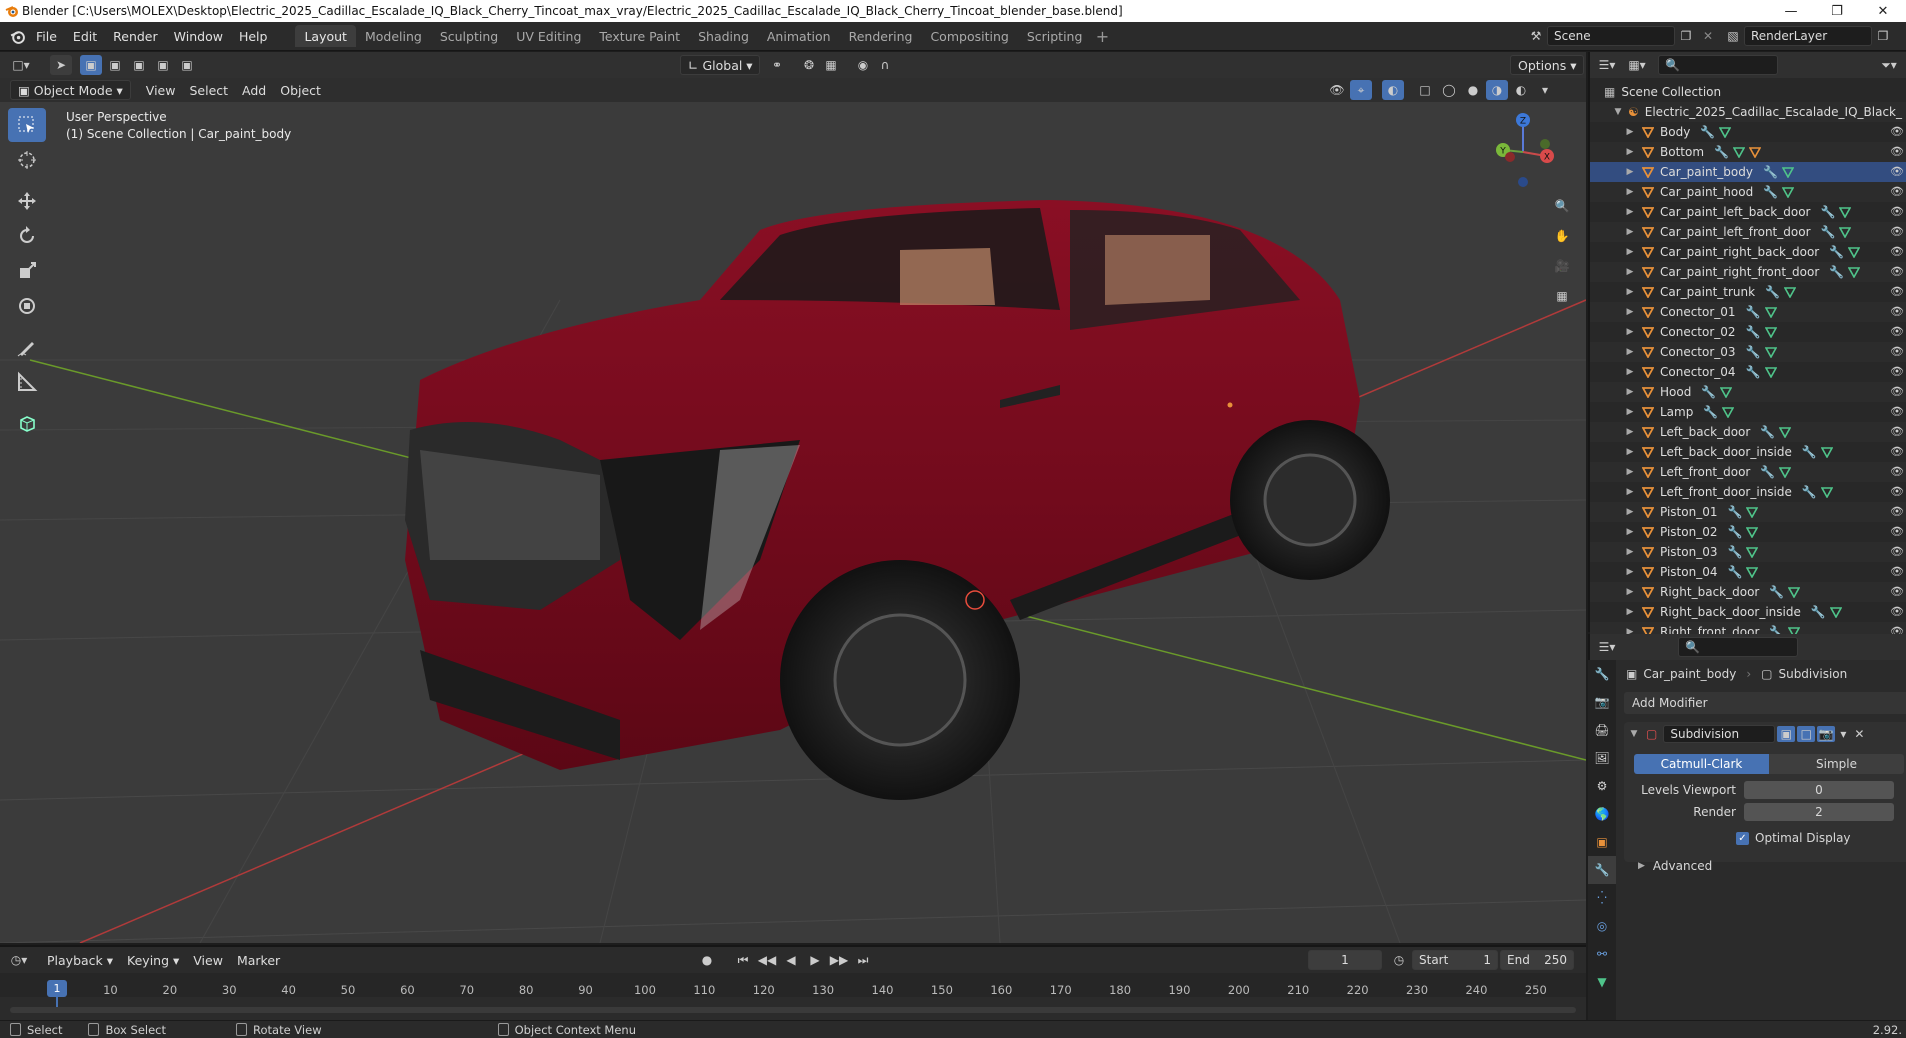 The height and width of the screenshot is (1038, 1906). Describe the element at coordinates (21, 65) in the screenshot. I see `editor-type-icon: □▾` at that location.